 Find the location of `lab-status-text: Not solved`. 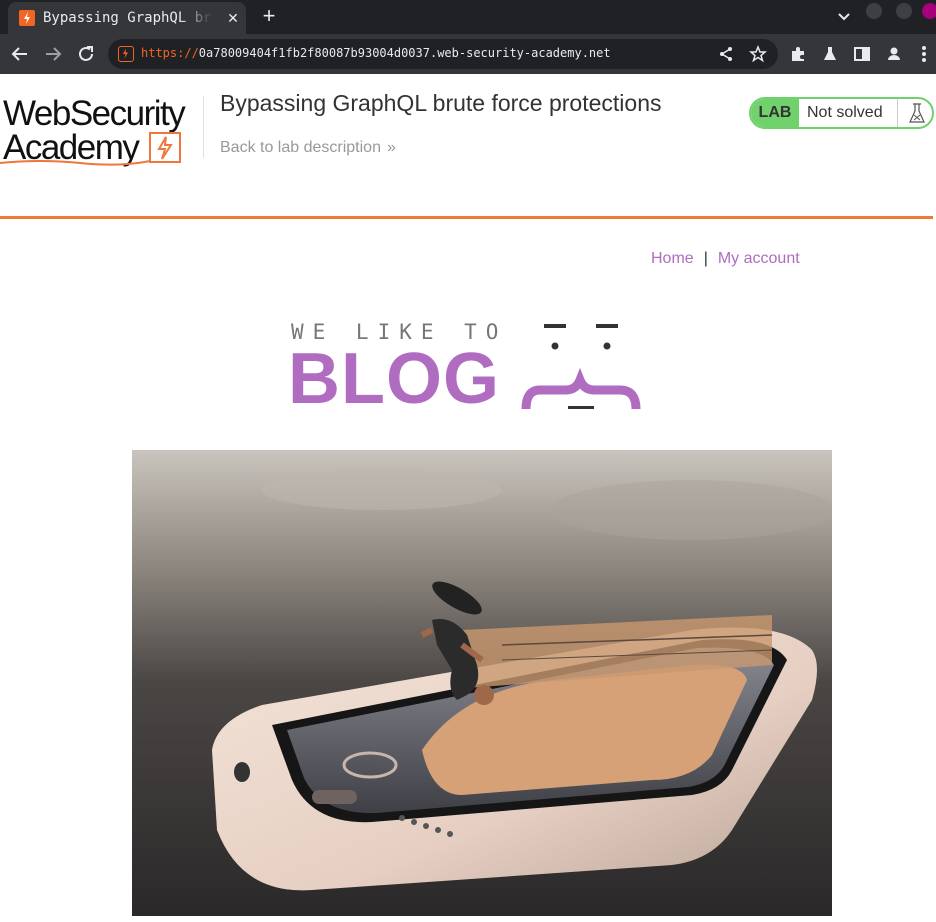

lab-status-text: Not solved is located at coordinates (845, 112).